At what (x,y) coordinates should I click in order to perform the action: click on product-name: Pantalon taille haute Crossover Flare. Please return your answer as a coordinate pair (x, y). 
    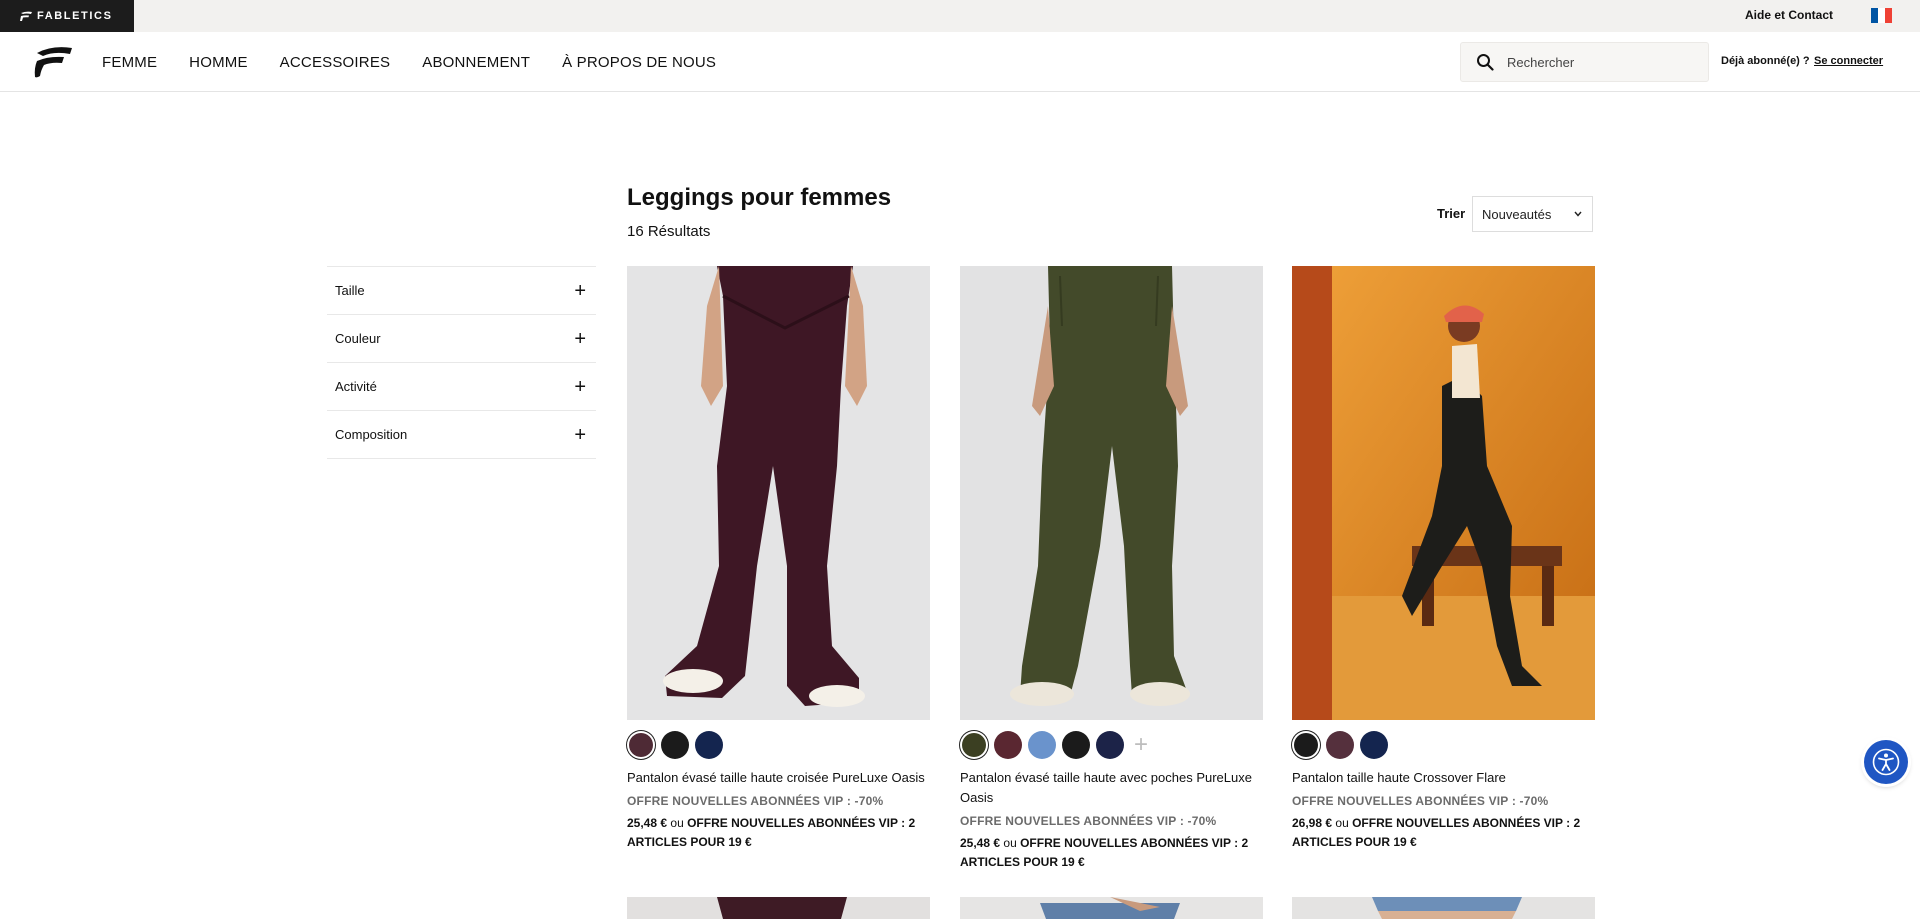
    Looking at the image, I should click on (1443, 778).